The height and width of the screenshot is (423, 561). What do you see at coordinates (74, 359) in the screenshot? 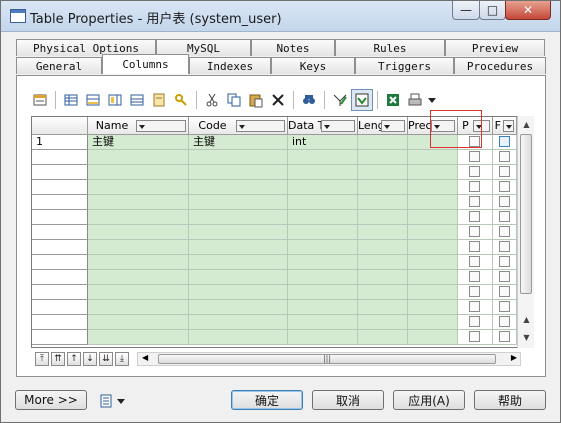
I see `move-up-button: ↑` at bounding box center [74, 359].